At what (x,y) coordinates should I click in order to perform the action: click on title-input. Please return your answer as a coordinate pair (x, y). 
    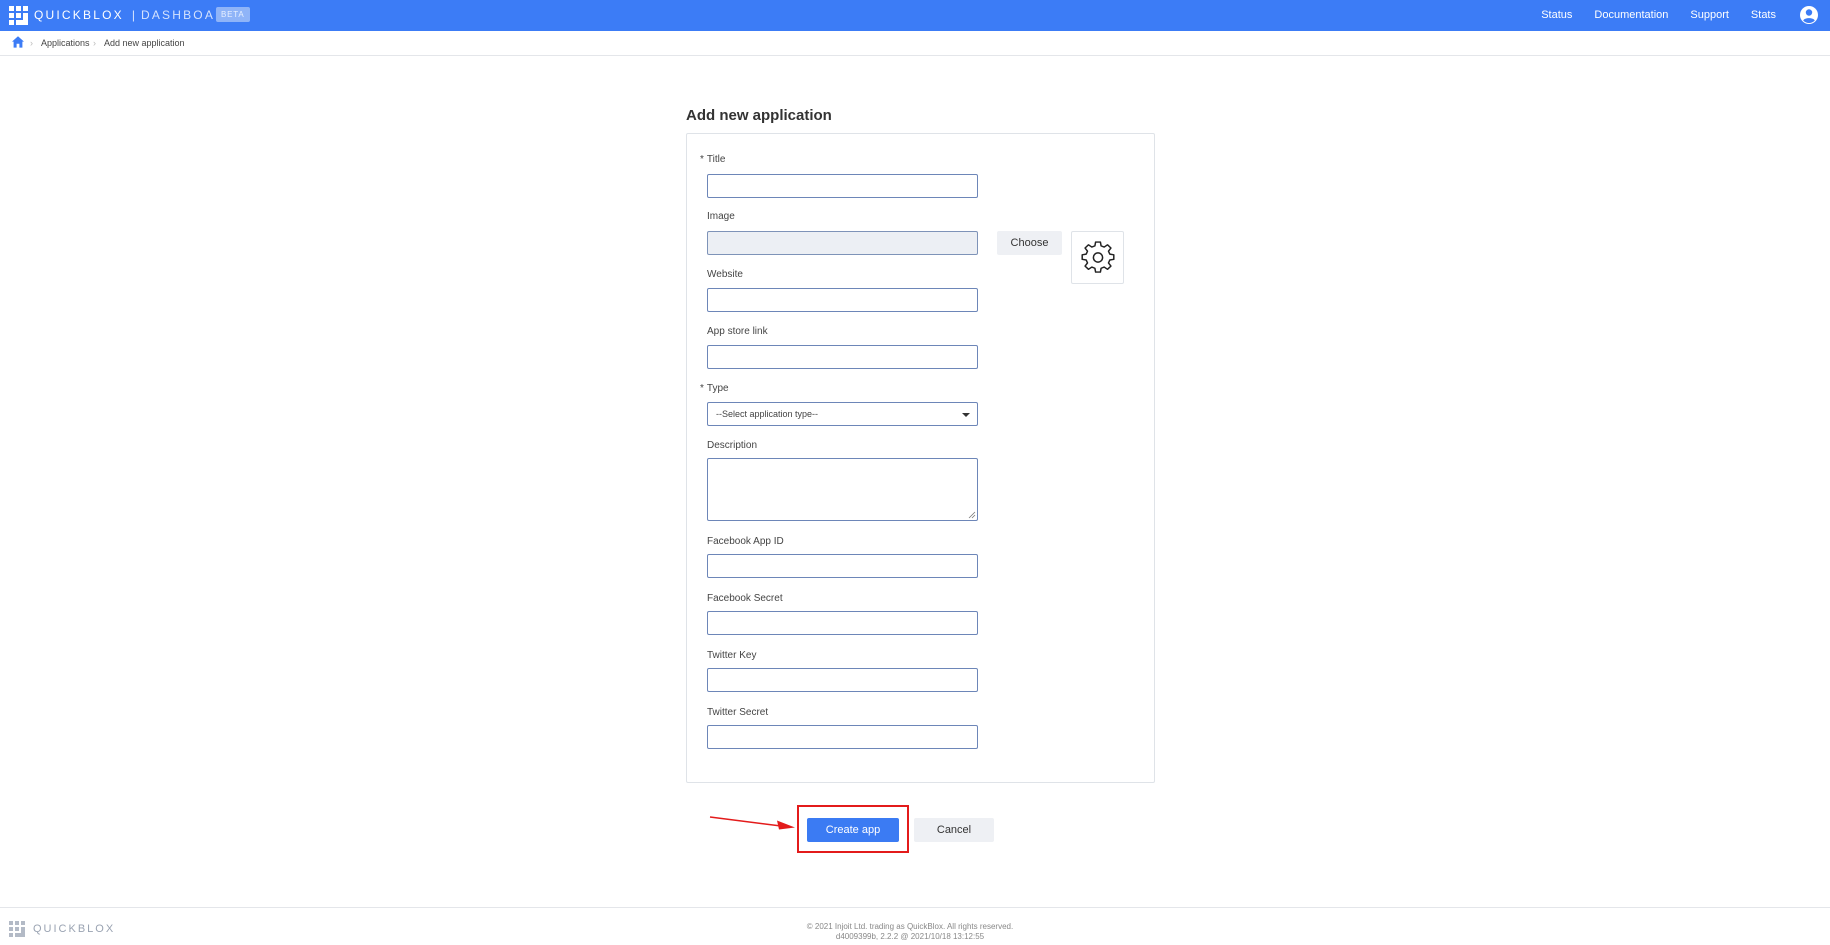
    Looking at the image, I should click on (842, 186).